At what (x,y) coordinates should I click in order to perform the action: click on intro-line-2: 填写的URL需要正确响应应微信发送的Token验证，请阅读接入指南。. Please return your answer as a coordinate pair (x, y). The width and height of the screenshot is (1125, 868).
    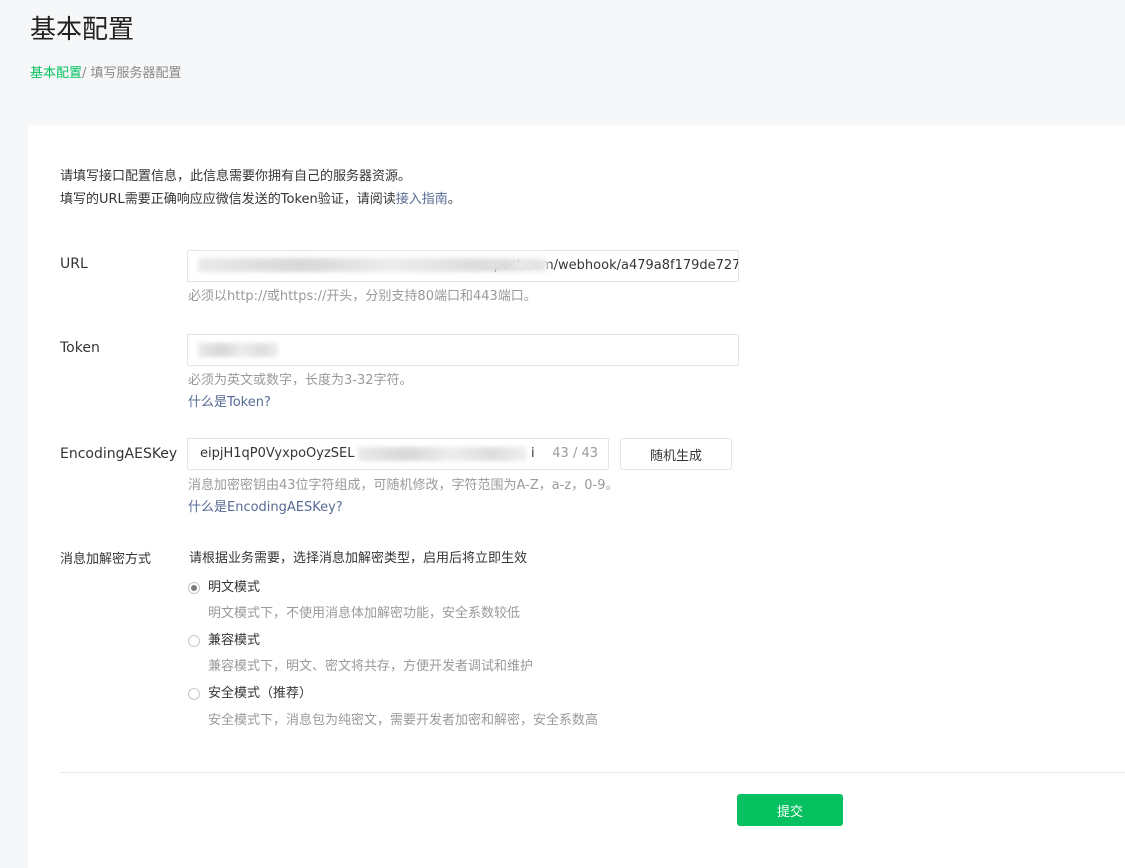
    Looking at the image, I should click on (260, 199).